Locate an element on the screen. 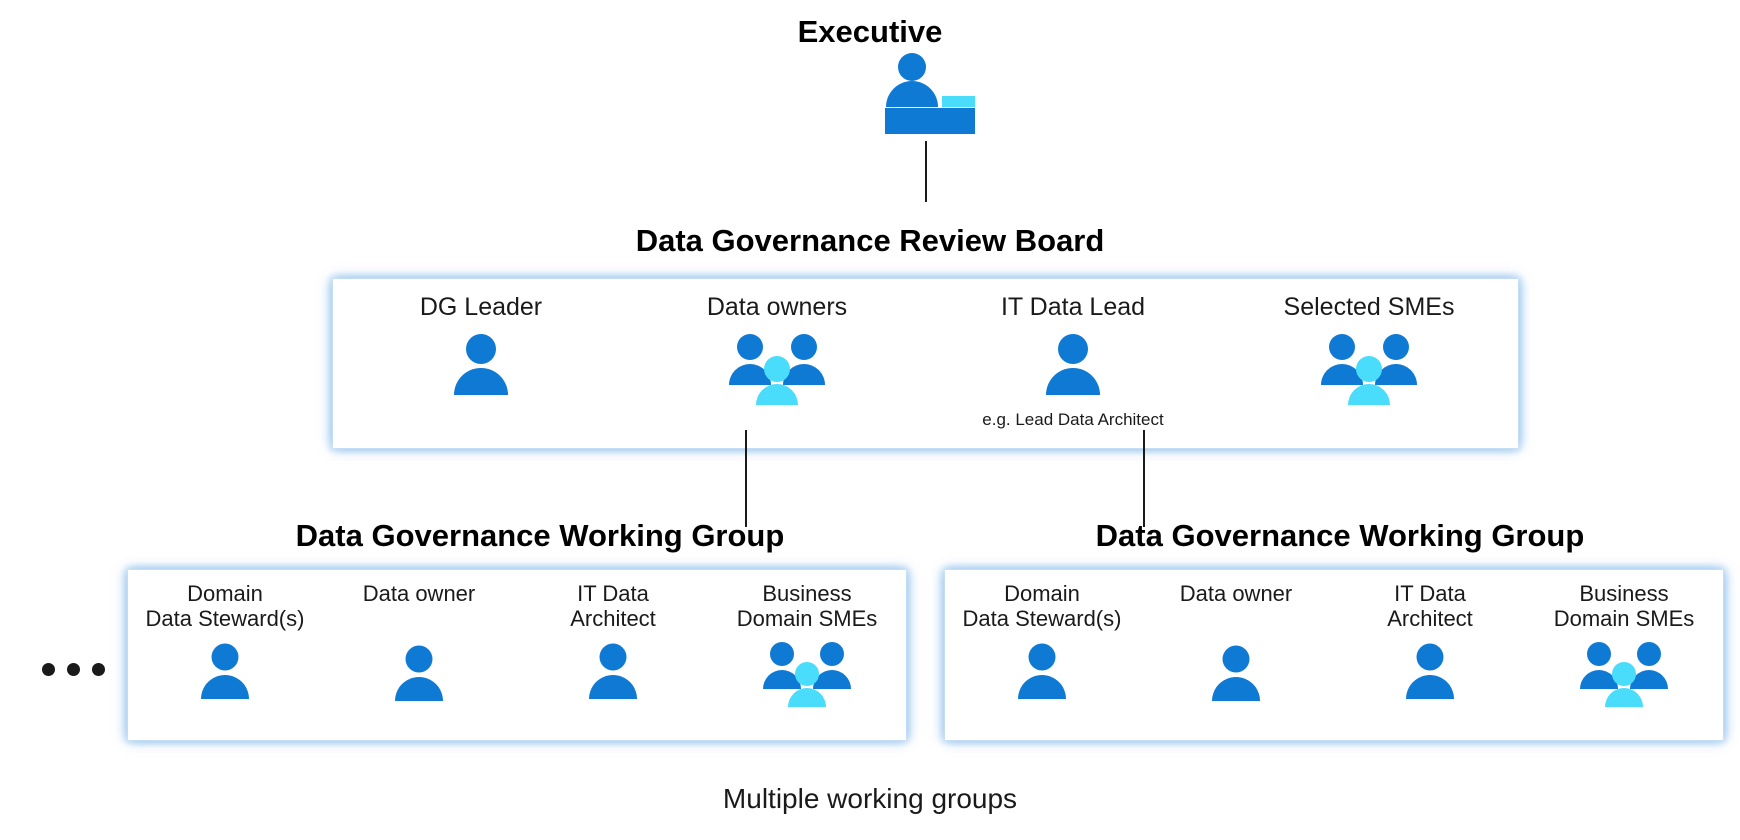 The height and width of the screenshot is (840, 1740). board-member-sublabel: e.g. Lead Data Architect is located at coordinates (1073, 419).